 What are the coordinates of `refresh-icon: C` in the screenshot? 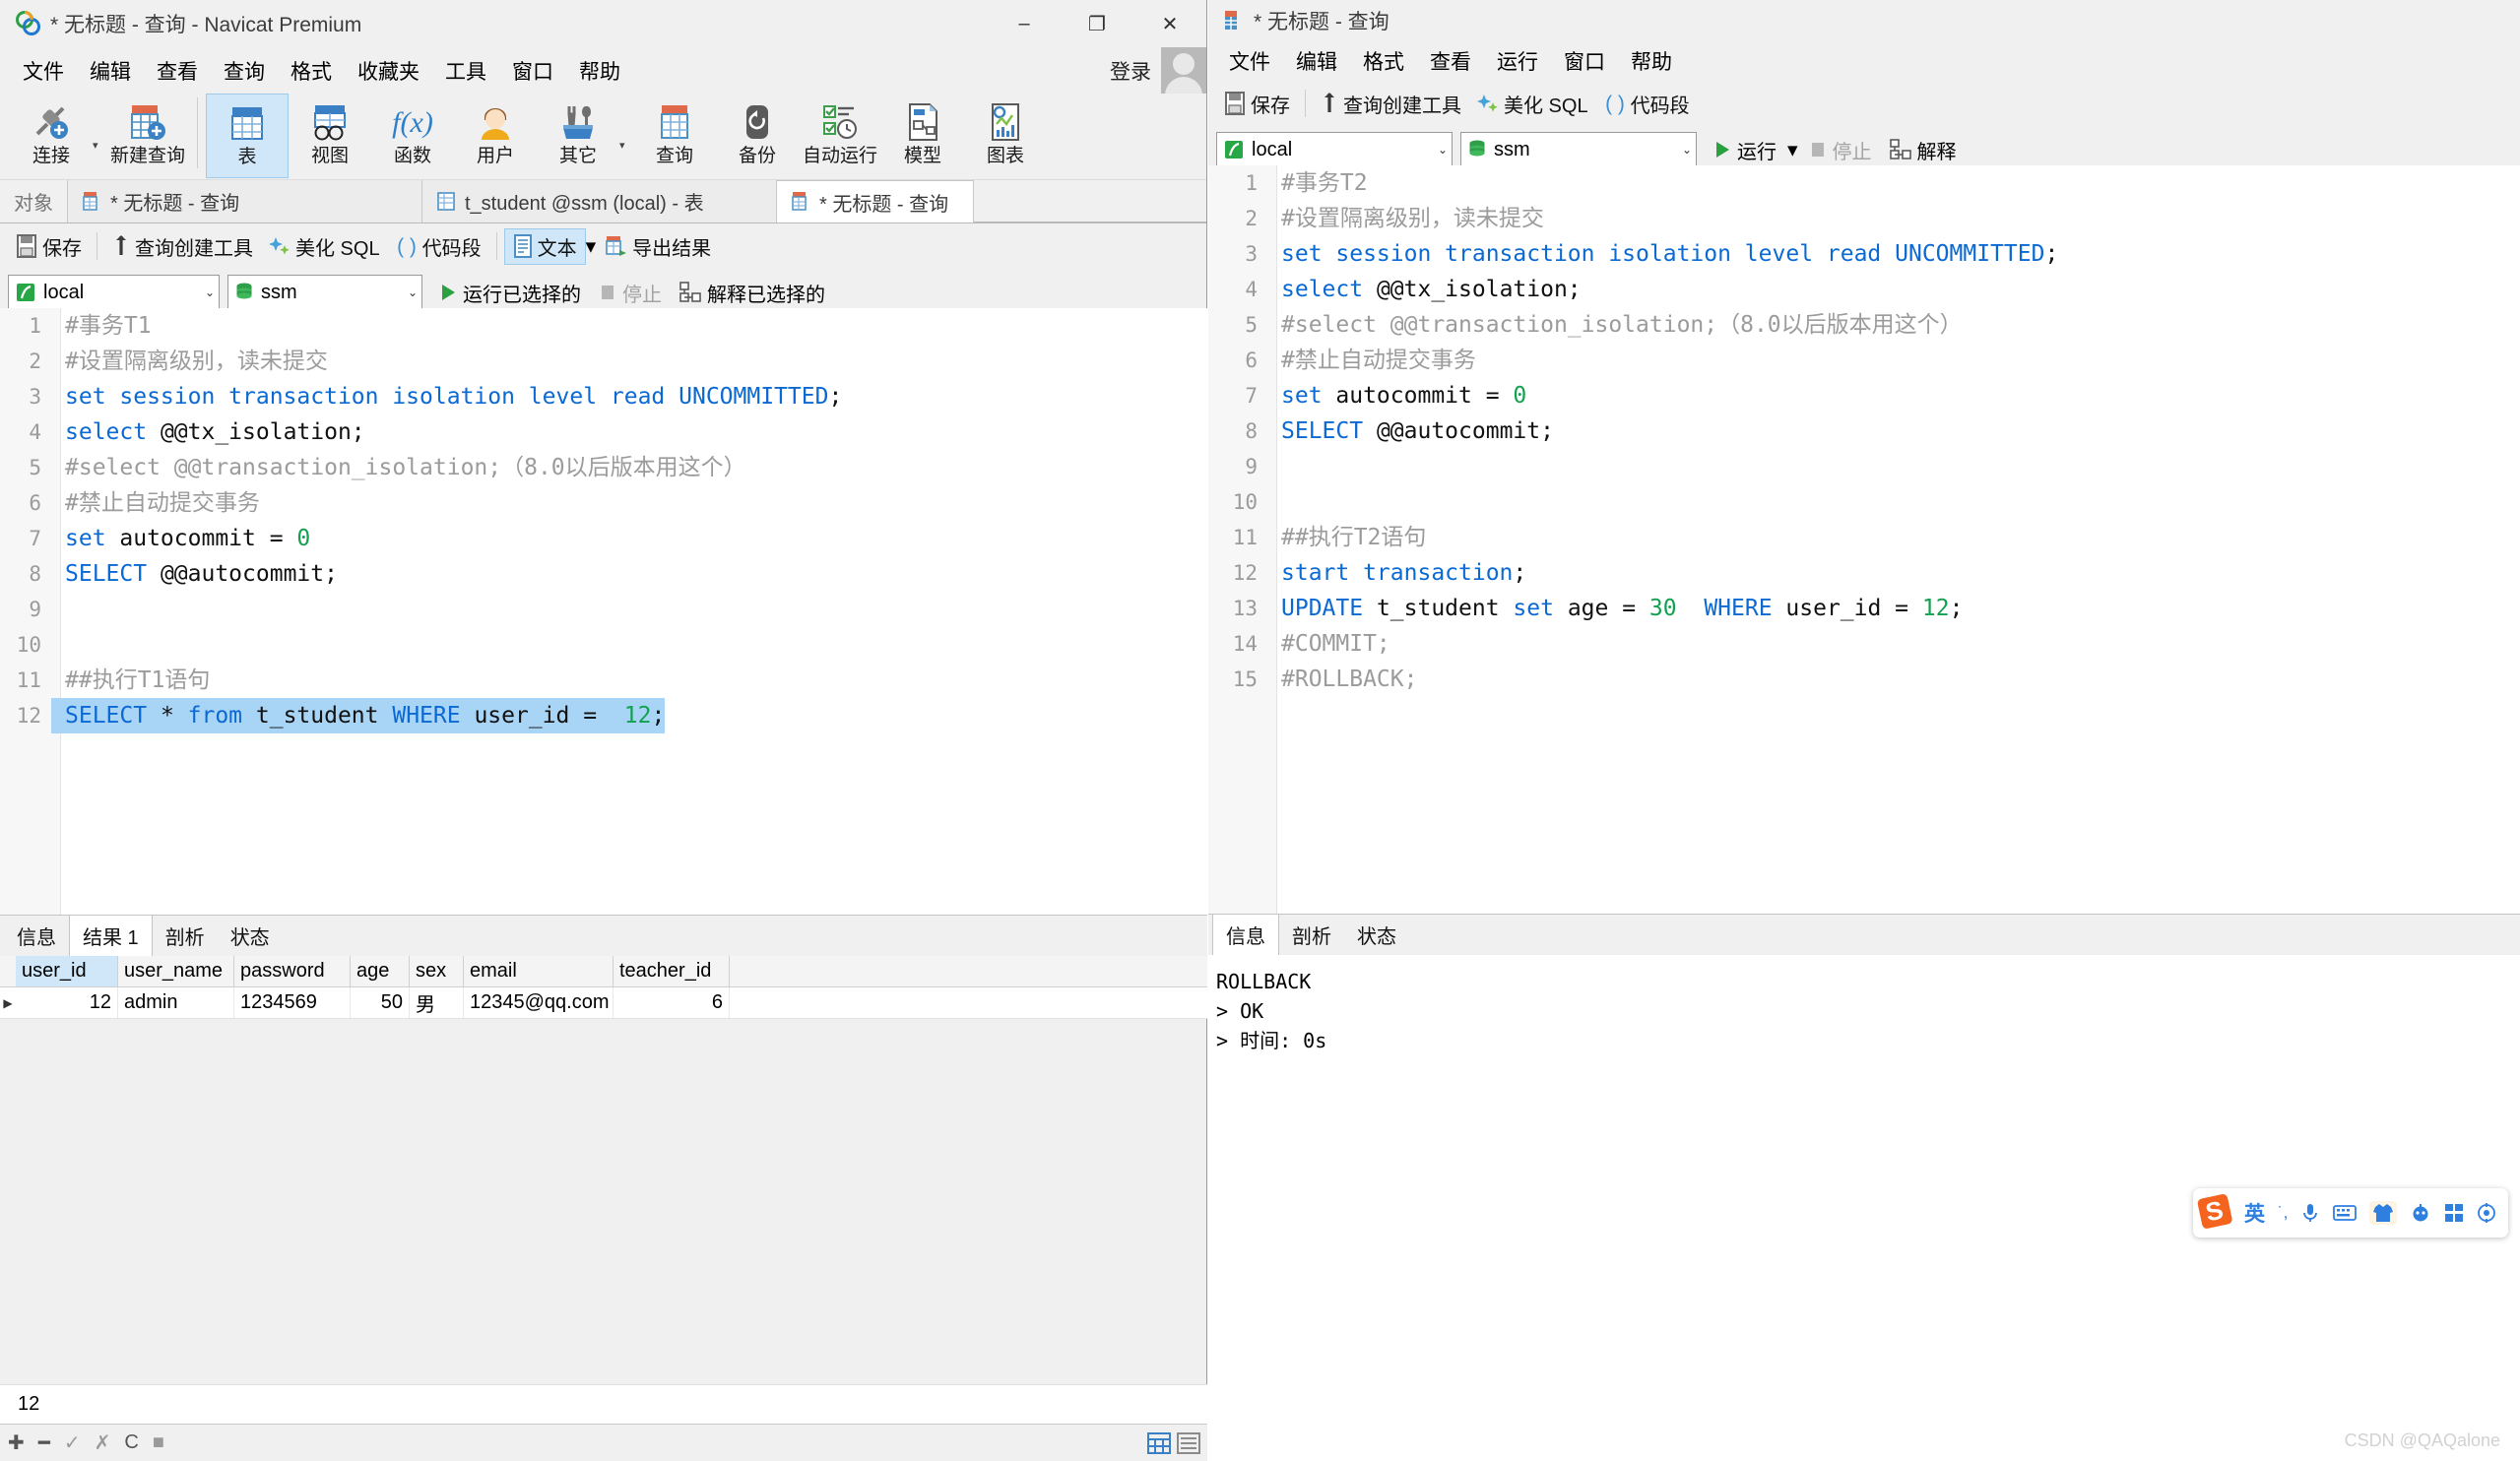 It's located at (131, 1442).